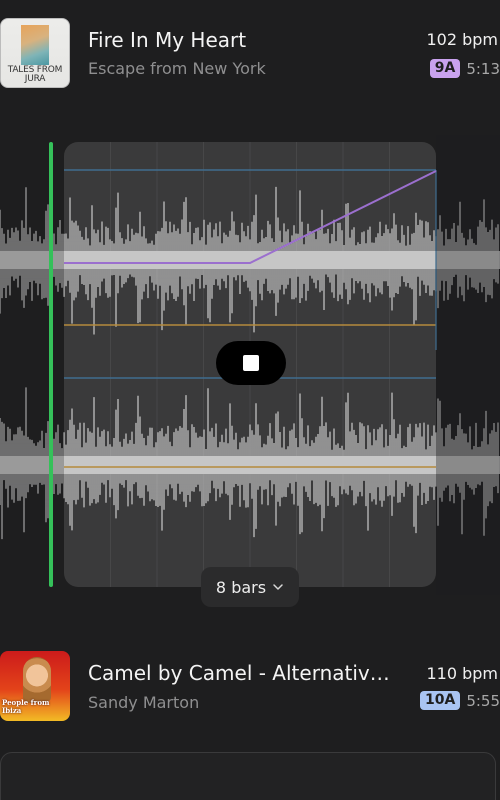  I want to click on next-track-card, so click(248, 776).